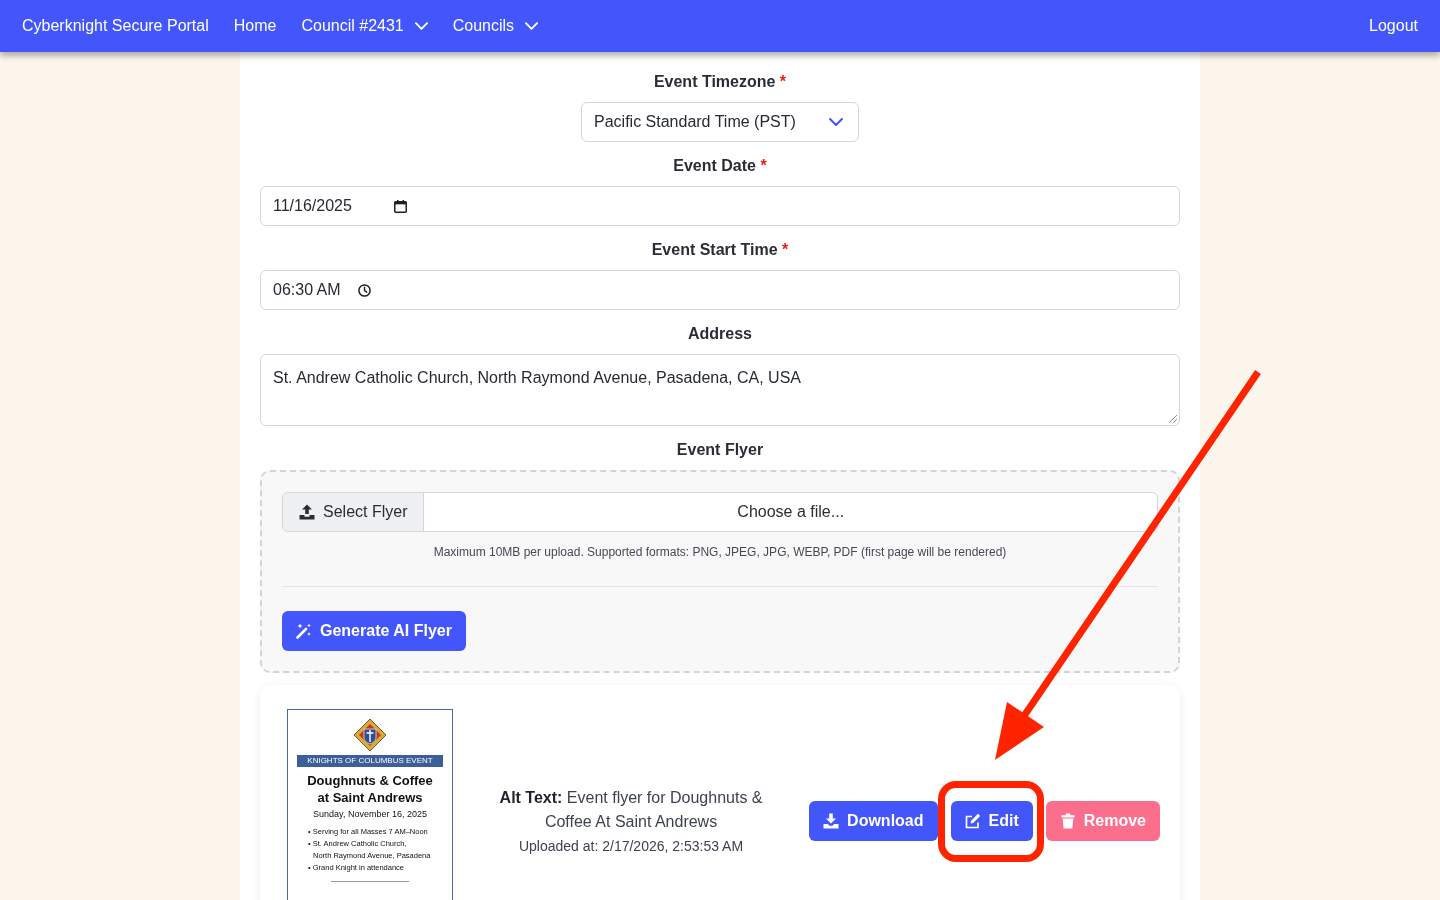 This screenshot has width=1440, height=900. I want to click on edit-icon, so click(972, 821).